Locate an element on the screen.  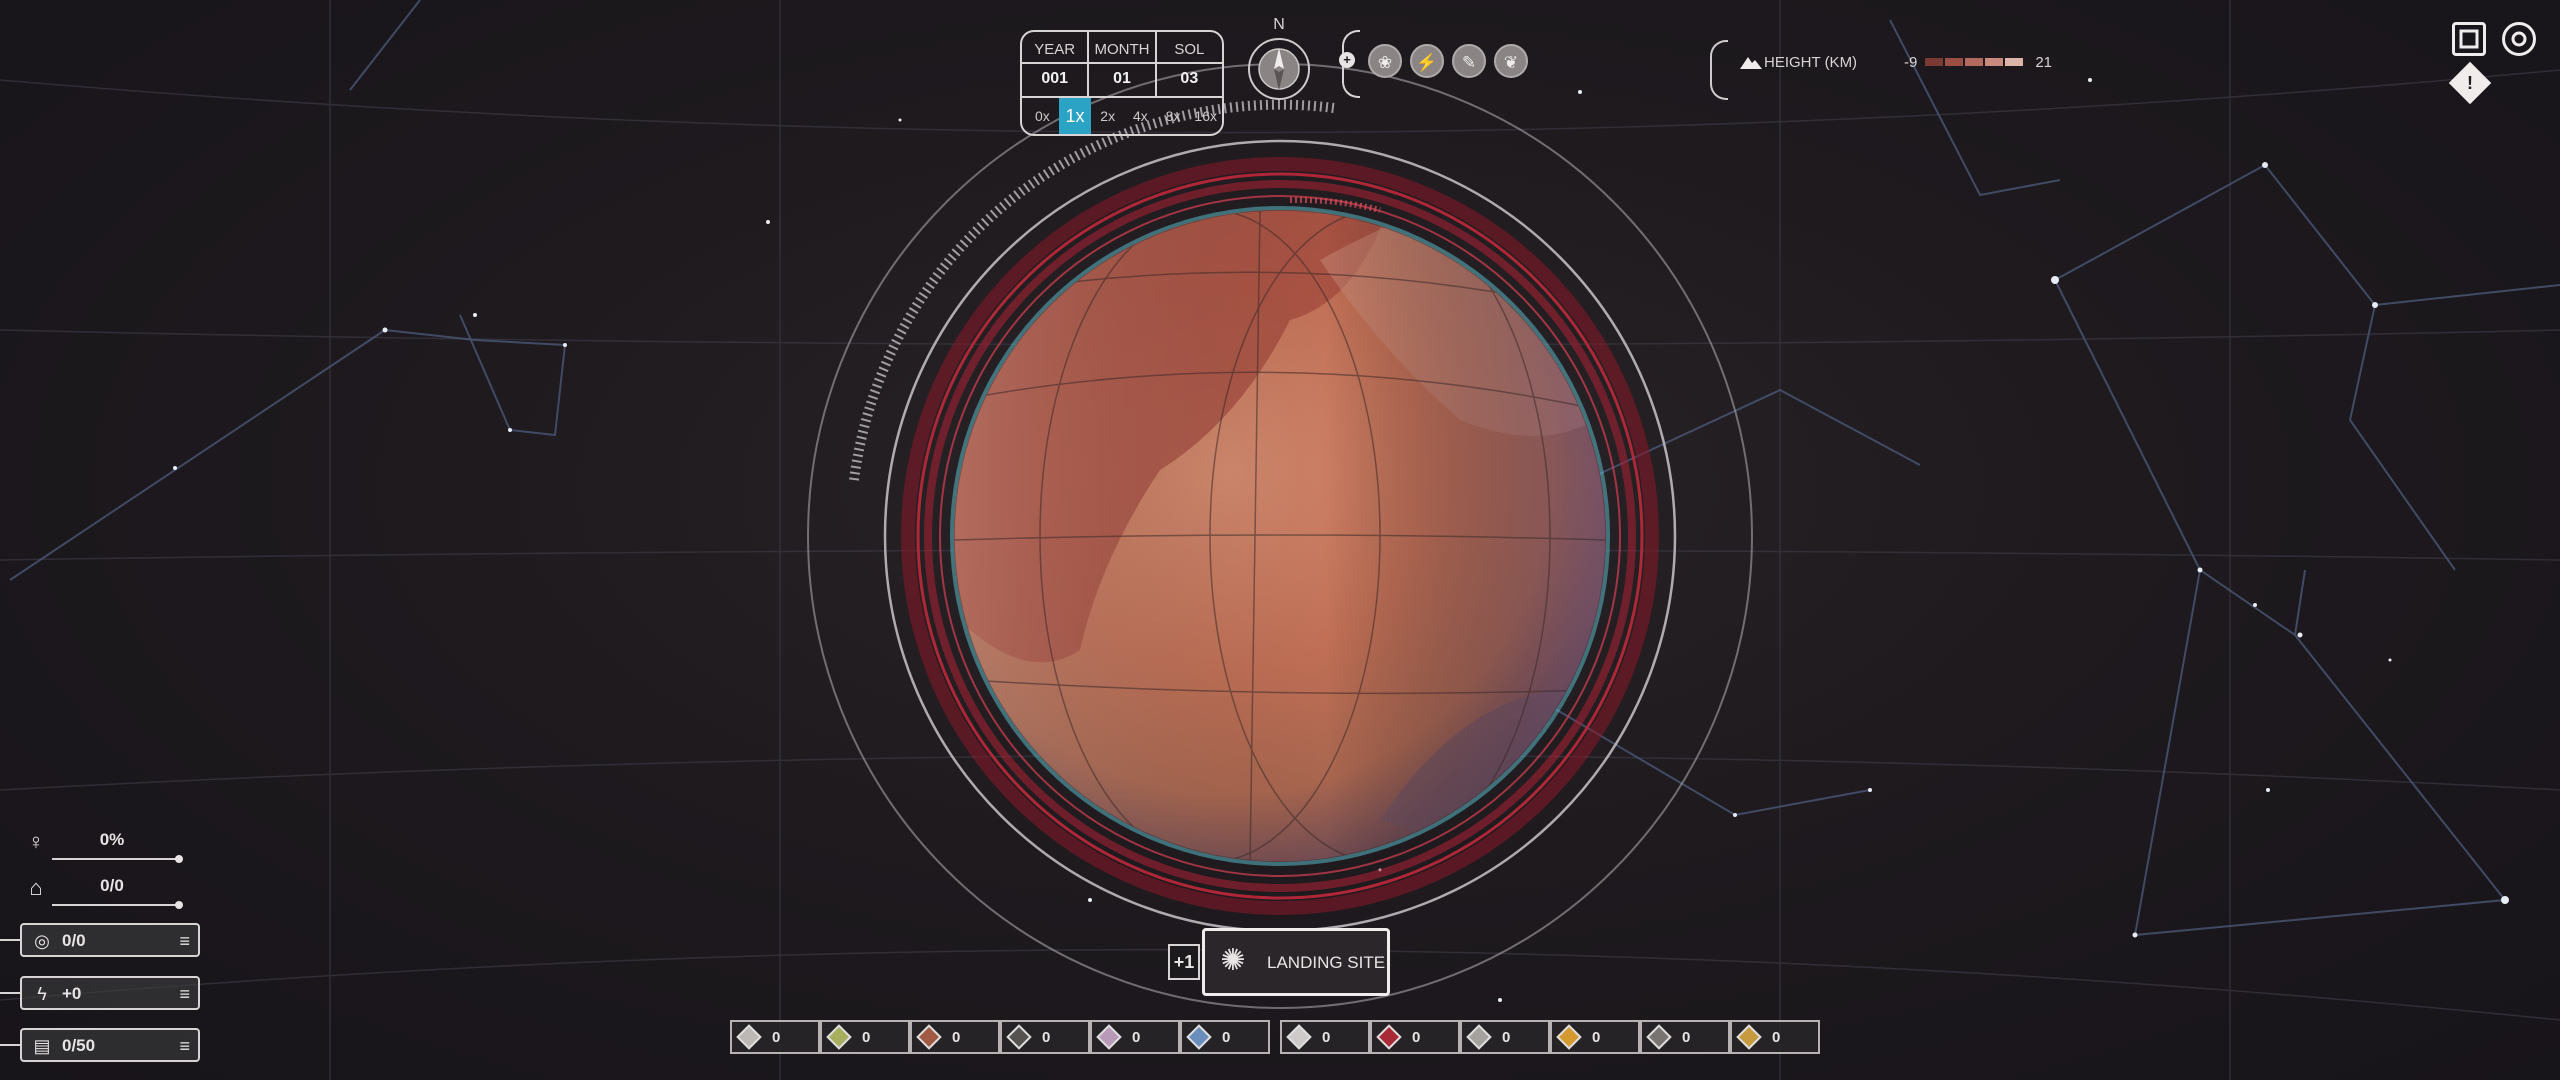
housing-value: 0/0 is located at coordinates (74, 940).